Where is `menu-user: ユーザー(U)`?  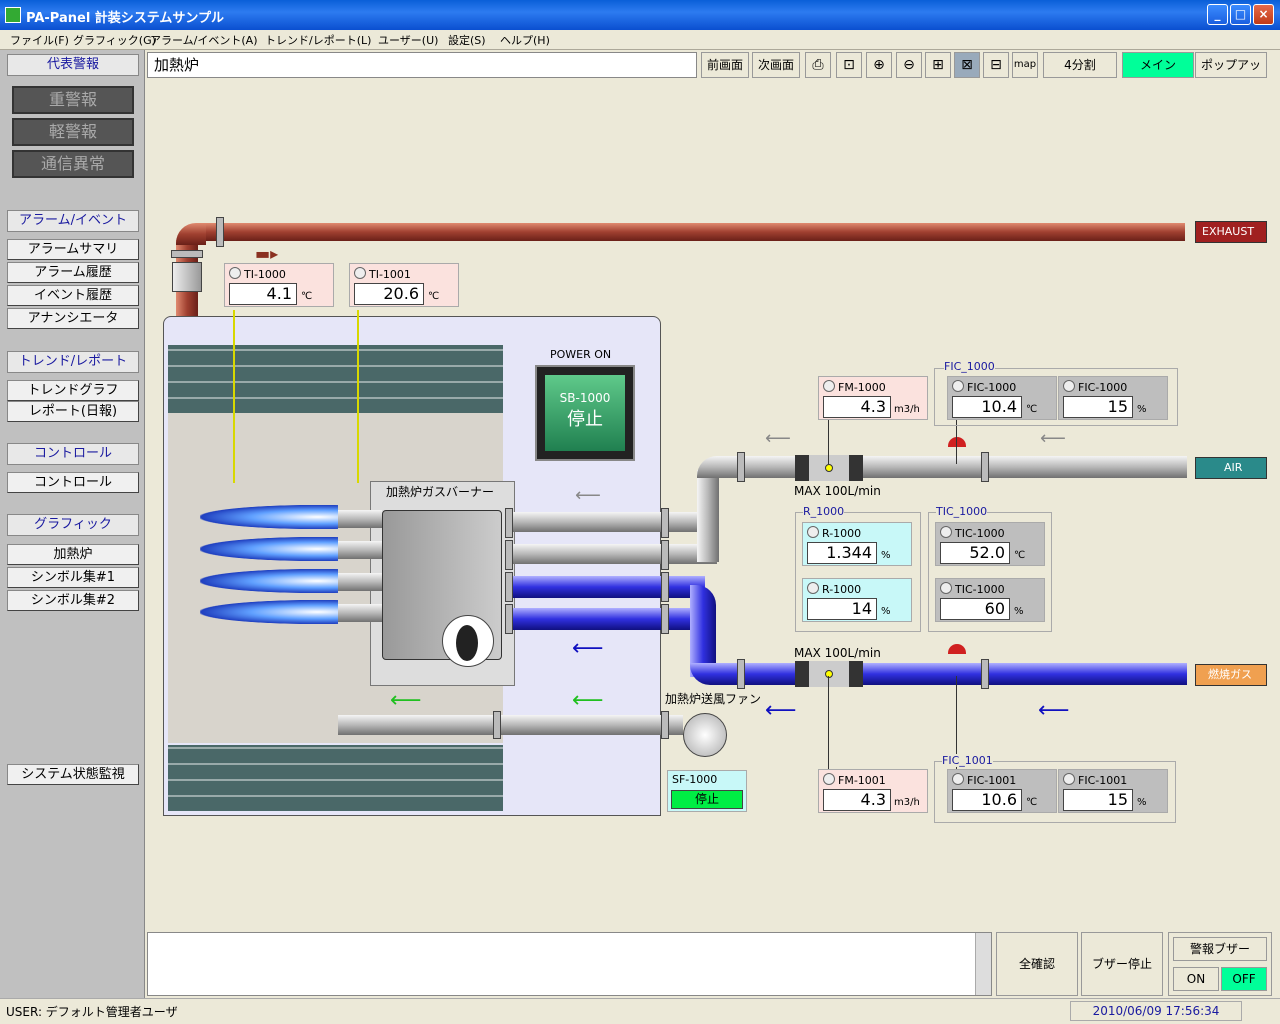
menu-user: ユーザー(U) is located at coordinates (408, 40).